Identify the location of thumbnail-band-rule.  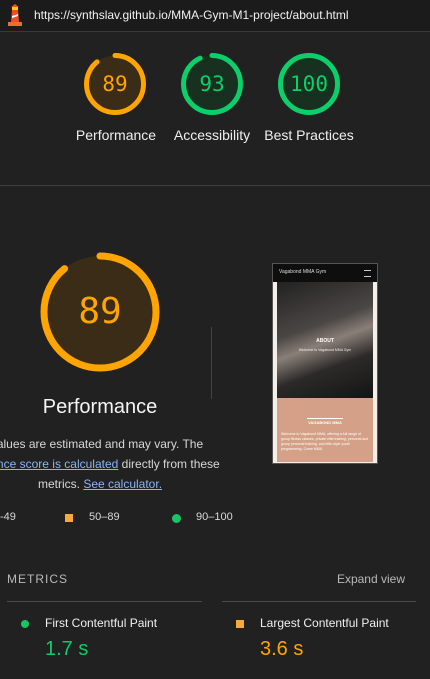
(325, 418).